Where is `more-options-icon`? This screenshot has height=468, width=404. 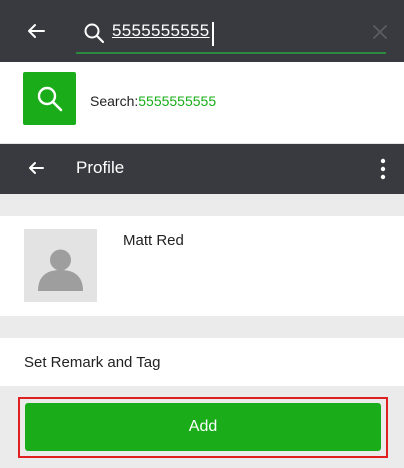 more-options-icon is located at coordinates (383, 169).